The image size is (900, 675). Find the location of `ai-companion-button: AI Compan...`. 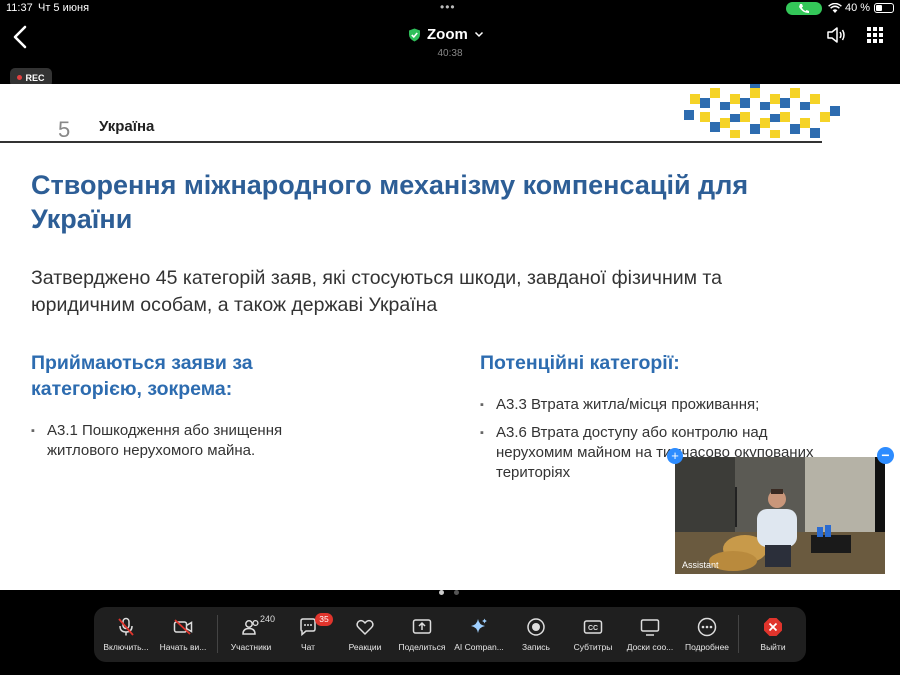

ai-companion-button: AI Compan... is located at coordinates (479, 634).